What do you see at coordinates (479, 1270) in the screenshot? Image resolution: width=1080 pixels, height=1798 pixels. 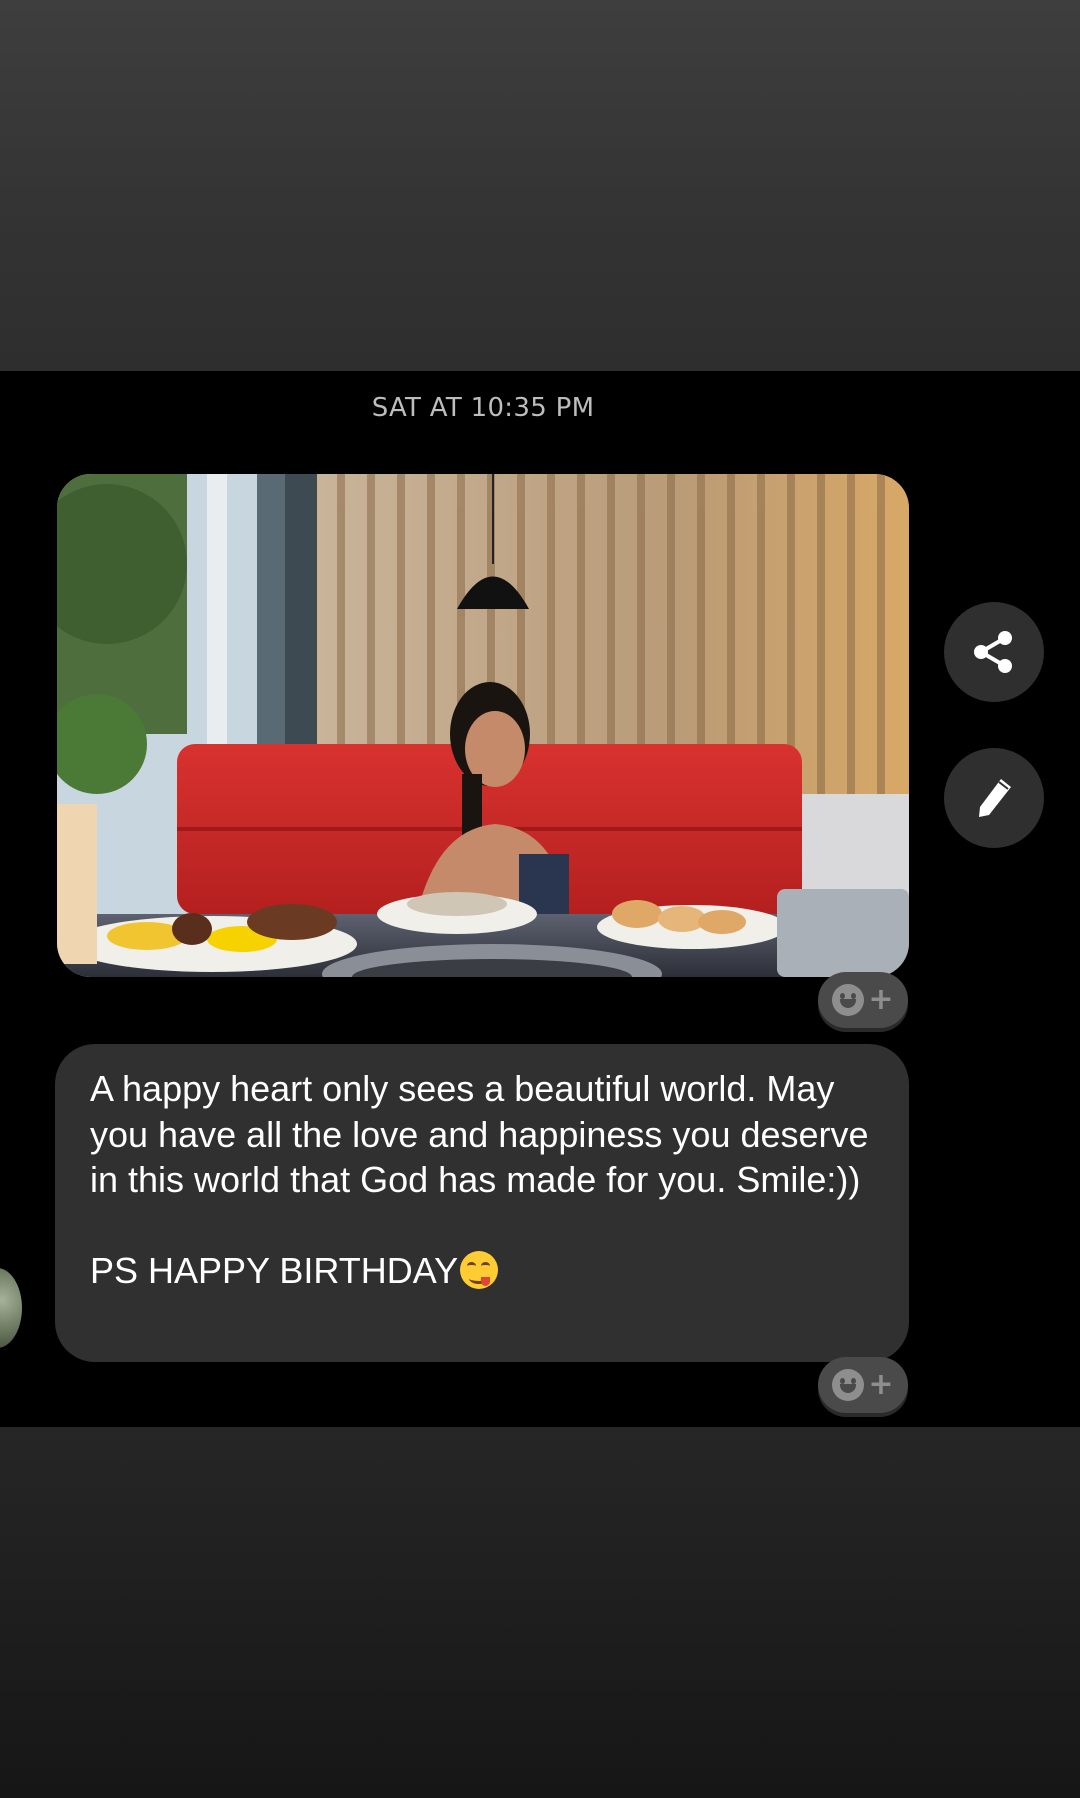 I see `face-savoring-food-emoji` at bounding box center [479, 1270].